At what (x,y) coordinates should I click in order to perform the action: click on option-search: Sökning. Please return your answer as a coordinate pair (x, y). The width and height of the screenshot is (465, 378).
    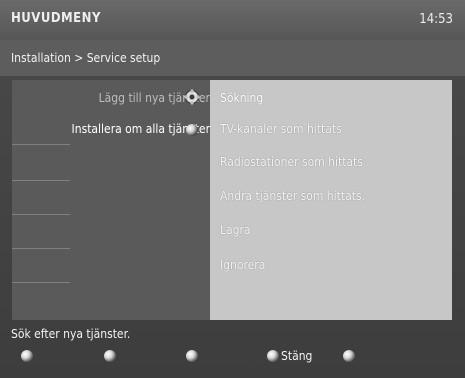
    Looking at the image, I should click on (241, 98).